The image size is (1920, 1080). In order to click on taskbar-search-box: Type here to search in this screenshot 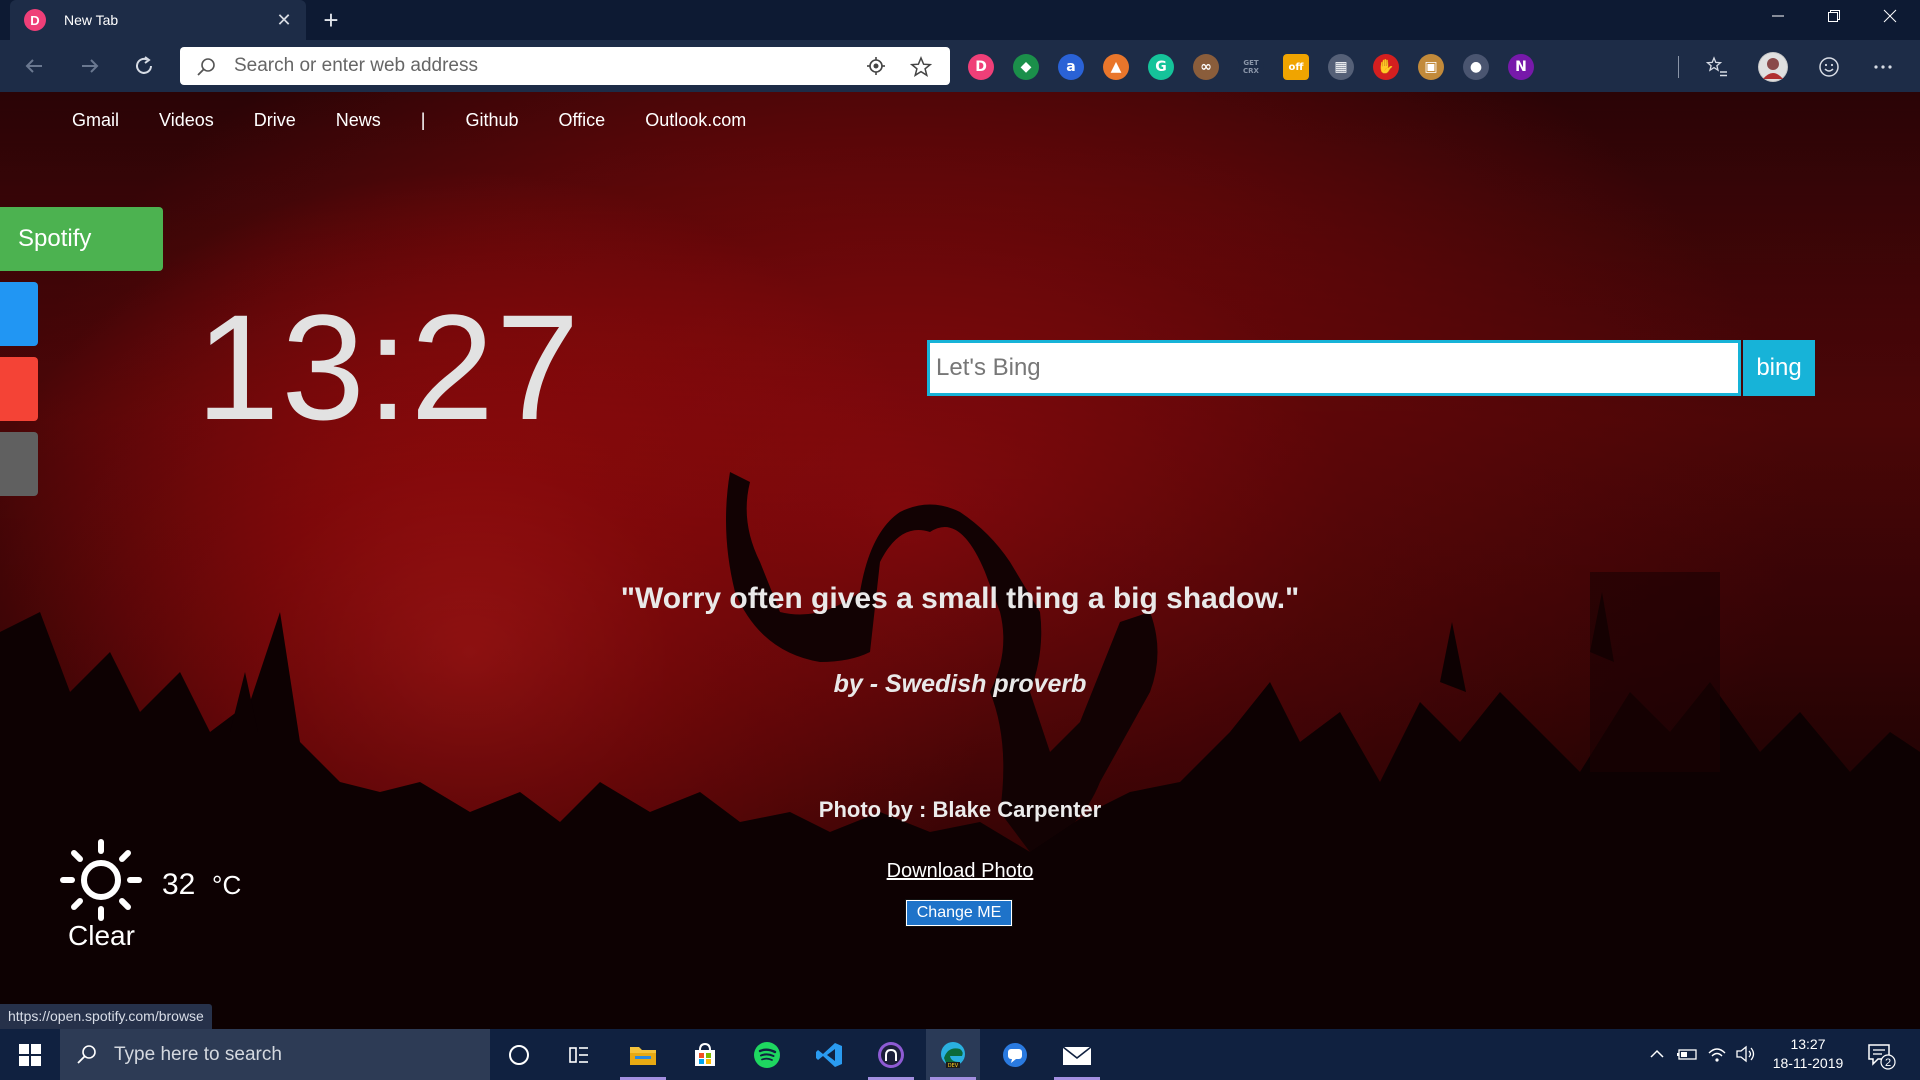, I will do `click(275, 1054)`.